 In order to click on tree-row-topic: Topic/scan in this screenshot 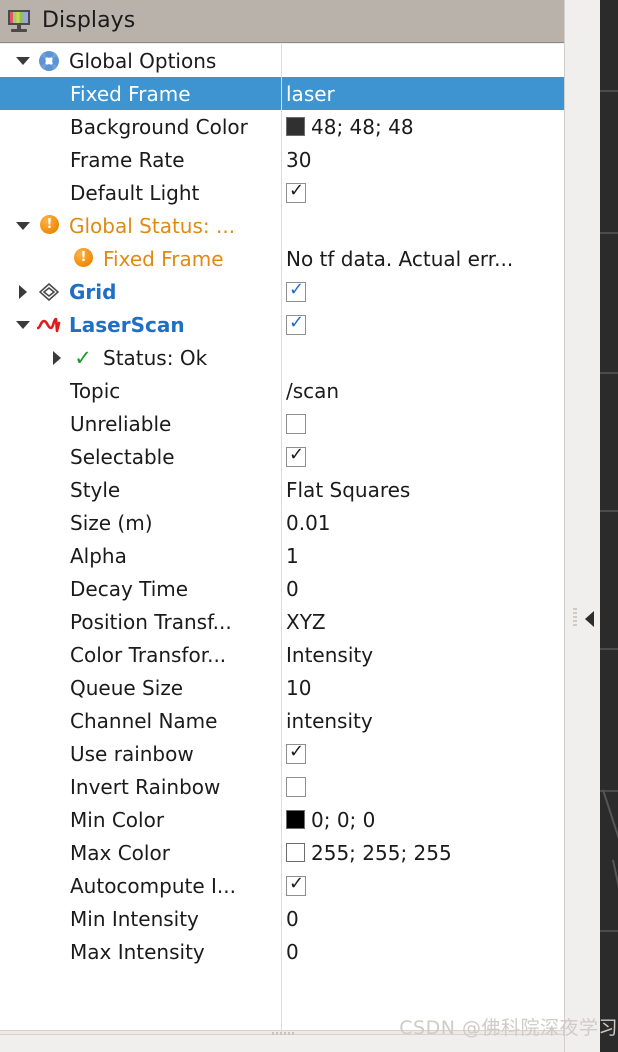, I will do `click(282, 390)`.